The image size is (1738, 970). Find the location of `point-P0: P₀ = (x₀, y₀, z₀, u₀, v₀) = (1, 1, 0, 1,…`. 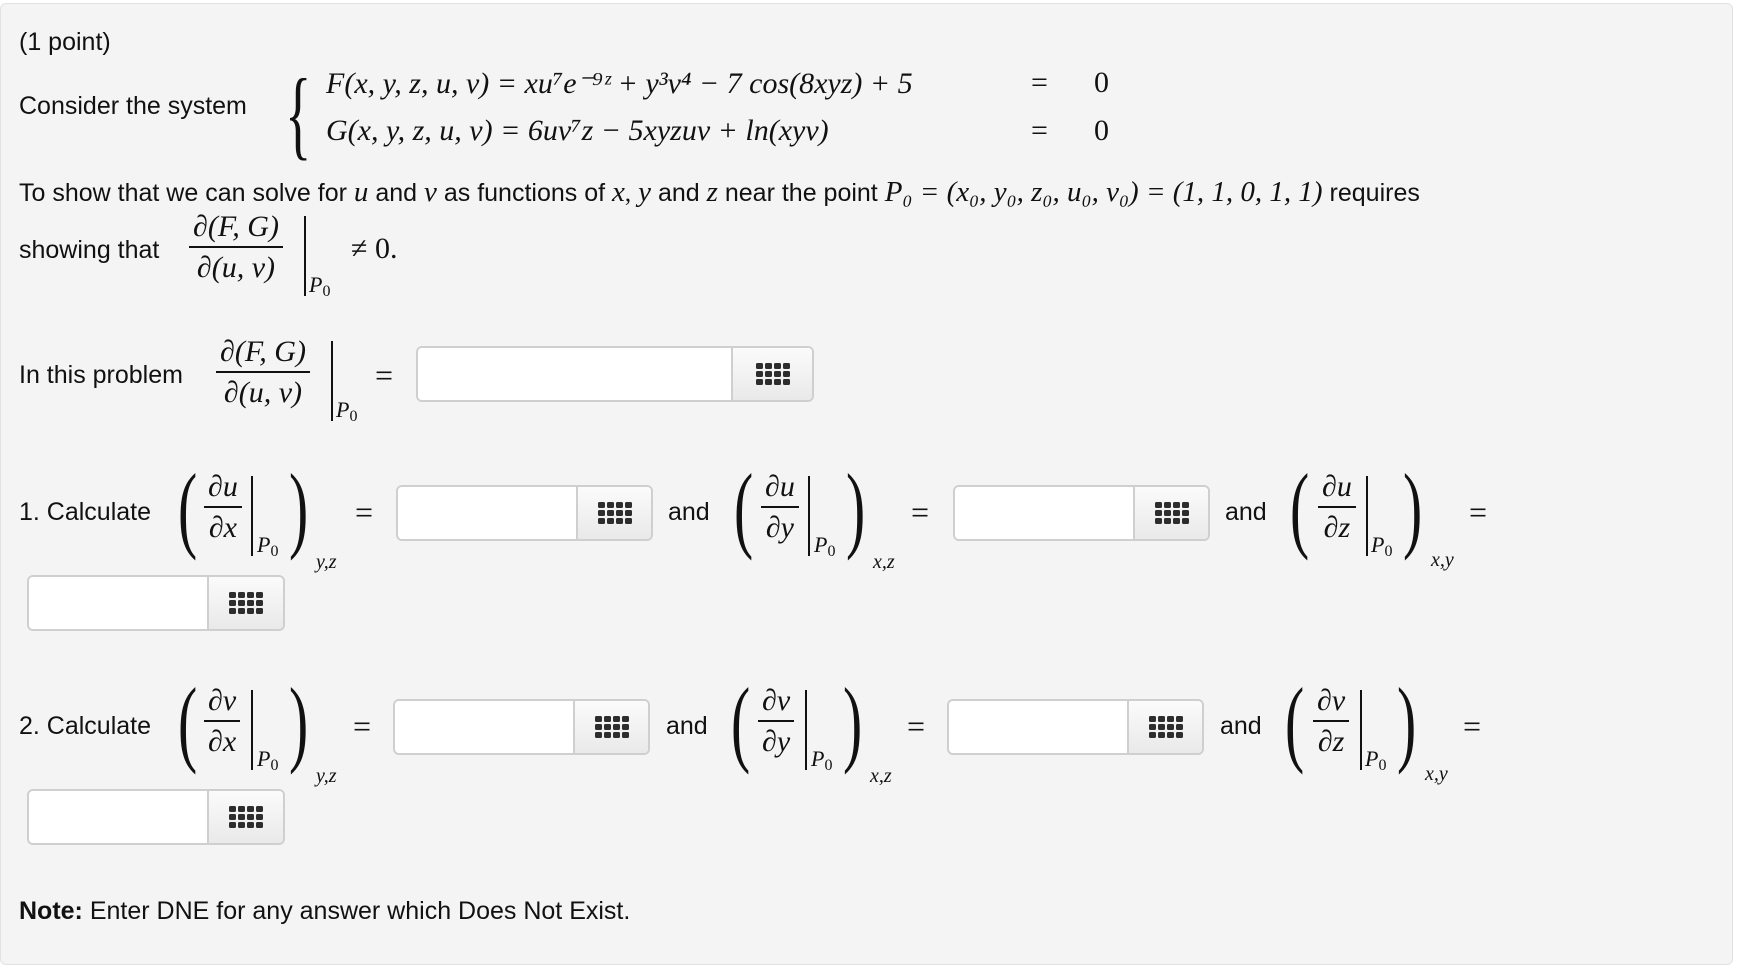

point-P0: P₀ = (x₀, y₀, z₀, u₀, v₀) = (1, 1, 0, 1,… is located at coordinates (1103, 192).